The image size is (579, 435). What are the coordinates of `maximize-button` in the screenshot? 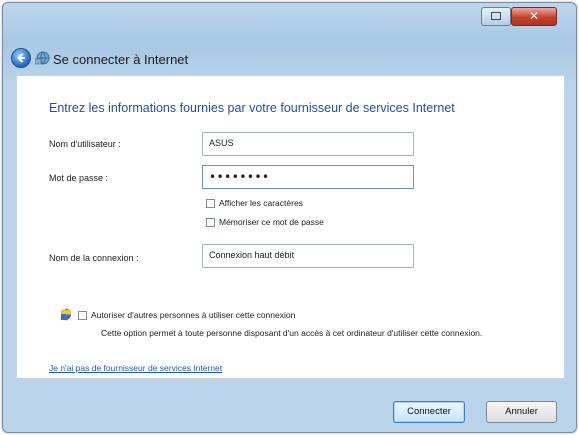 It's located at (496, 16).